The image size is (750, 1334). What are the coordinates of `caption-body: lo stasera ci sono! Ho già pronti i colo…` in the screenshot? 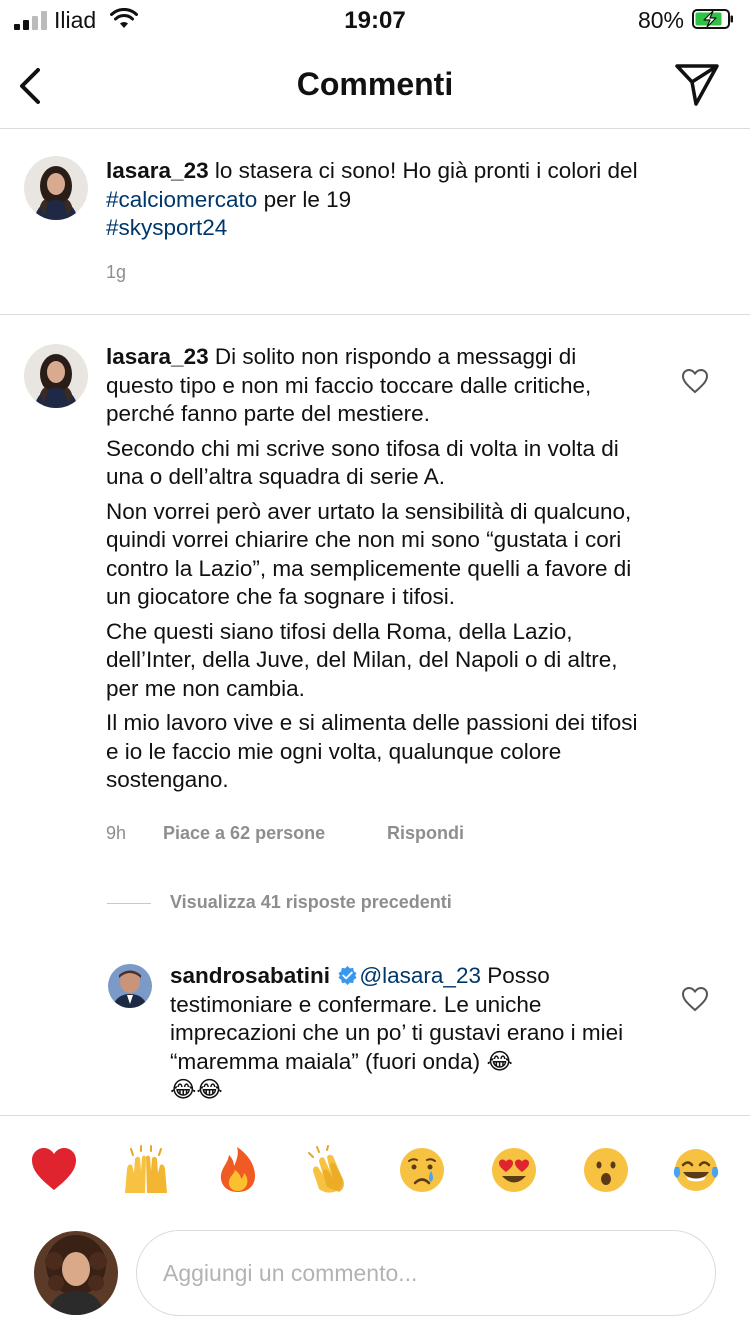 It's located at (423, 170).